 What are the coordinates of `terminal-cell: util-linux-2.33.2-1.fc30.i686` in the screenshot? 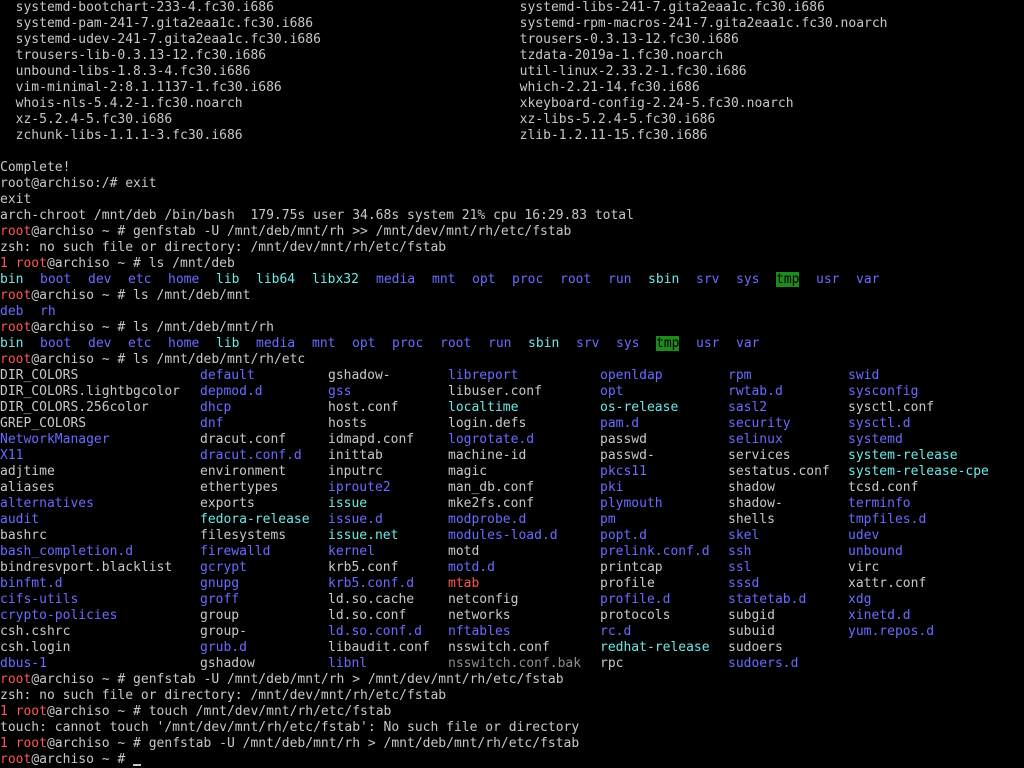 It's located at (625, 72).